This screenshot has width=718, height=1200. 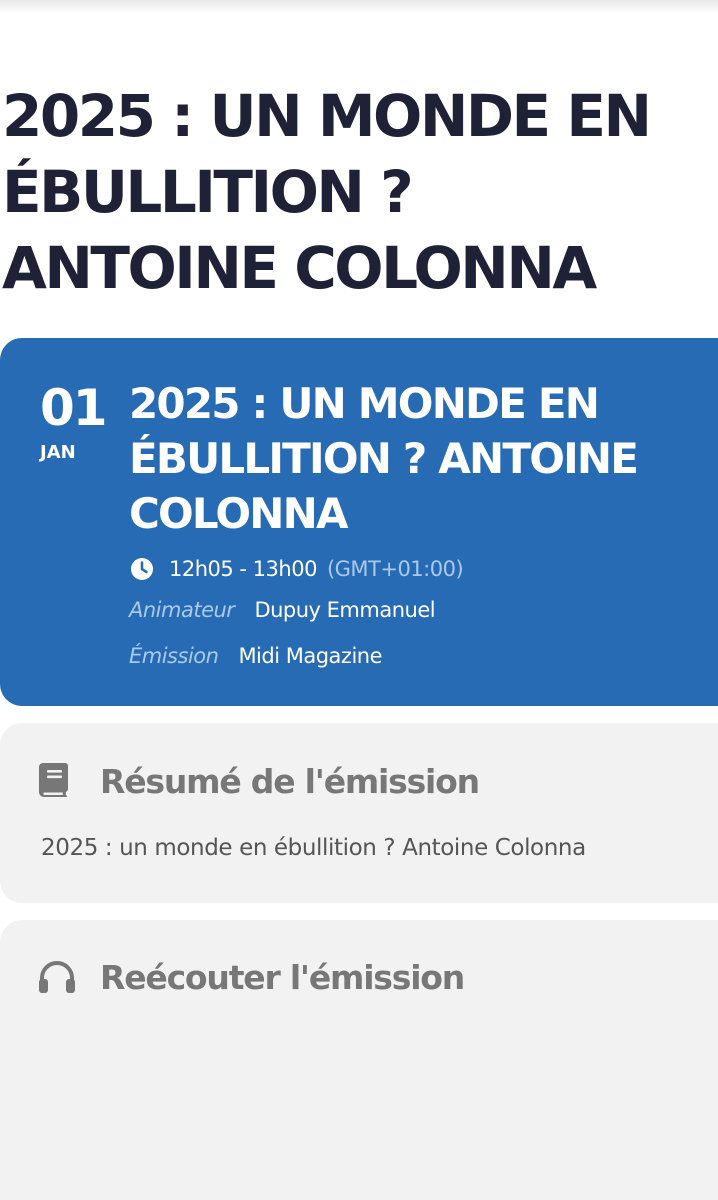 I want to click on event-date-month: JAN, so click(x=58, y=452).